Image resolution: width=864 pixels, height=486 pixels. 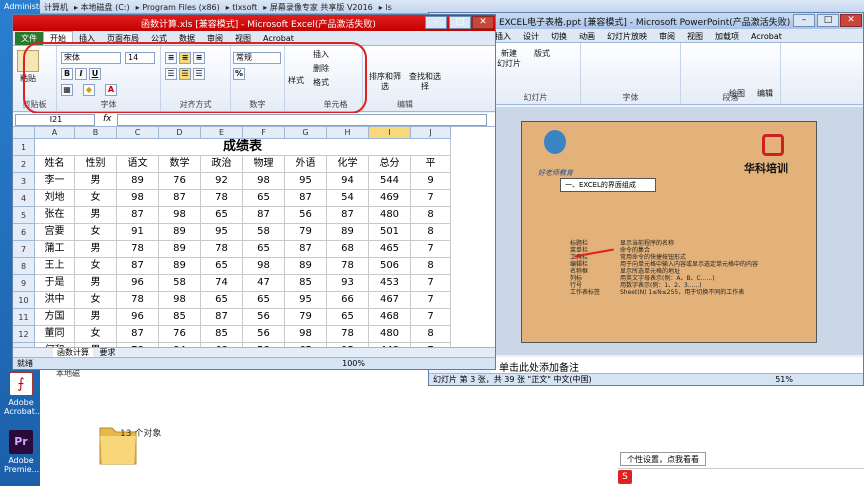 What do you see at coordinates (55, 232) in the screenshot?
I see `table-cell: 宫要` at bounding box center [55, 232].